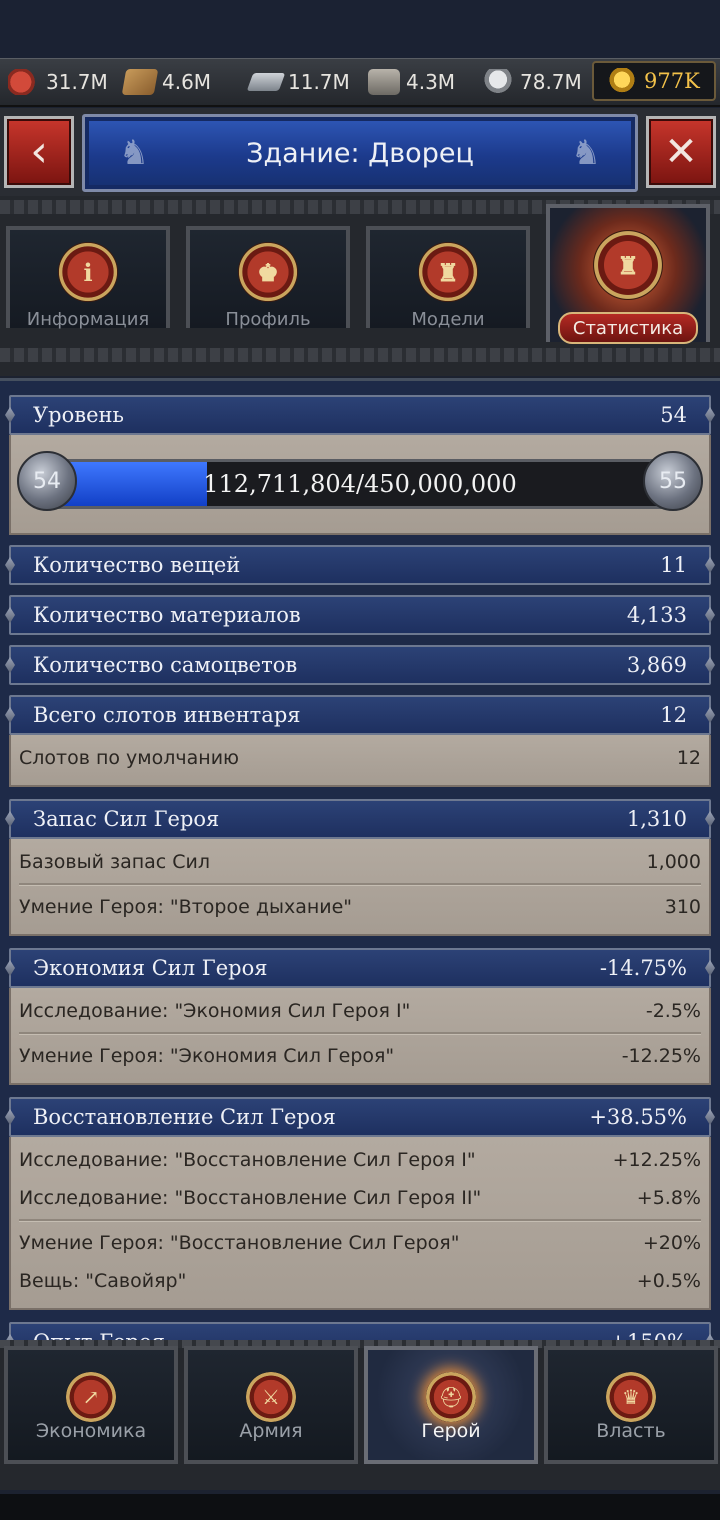  What do you see at coordinates (360, 1281) in the screenshot?
I see `detail-row: Вещь: "Савойяр" +0.5%` at bounding box center [360, 1281].